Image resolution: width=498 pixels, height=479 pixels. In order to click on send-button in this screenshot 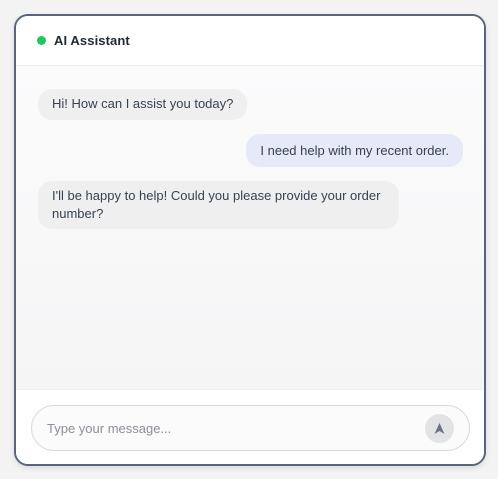, I will do `click(439, 428)`.